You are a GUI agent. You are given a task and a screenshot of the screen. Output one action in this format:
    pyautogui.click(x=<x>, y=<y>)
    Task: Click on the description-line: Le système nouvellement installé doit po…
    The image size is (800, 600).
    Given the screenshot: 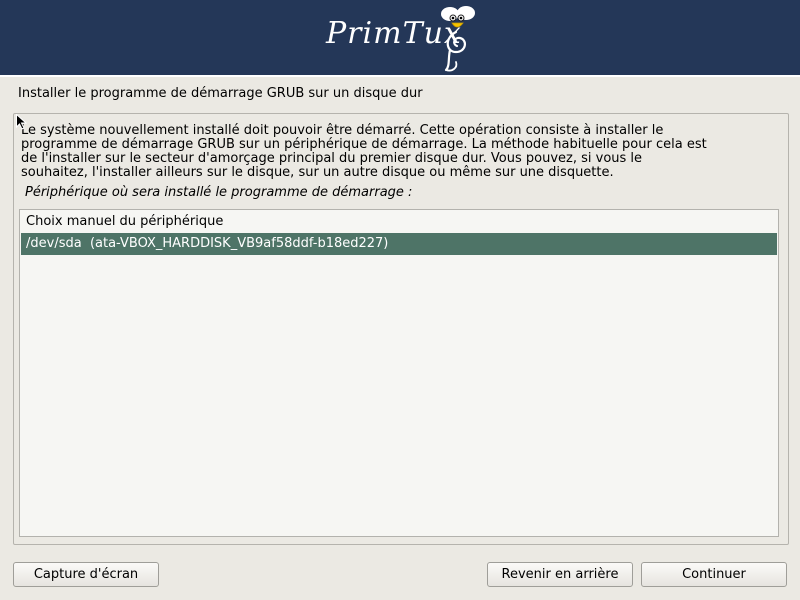 What is the action you would take?
    pyautogui.click(x=342, y=130)
    